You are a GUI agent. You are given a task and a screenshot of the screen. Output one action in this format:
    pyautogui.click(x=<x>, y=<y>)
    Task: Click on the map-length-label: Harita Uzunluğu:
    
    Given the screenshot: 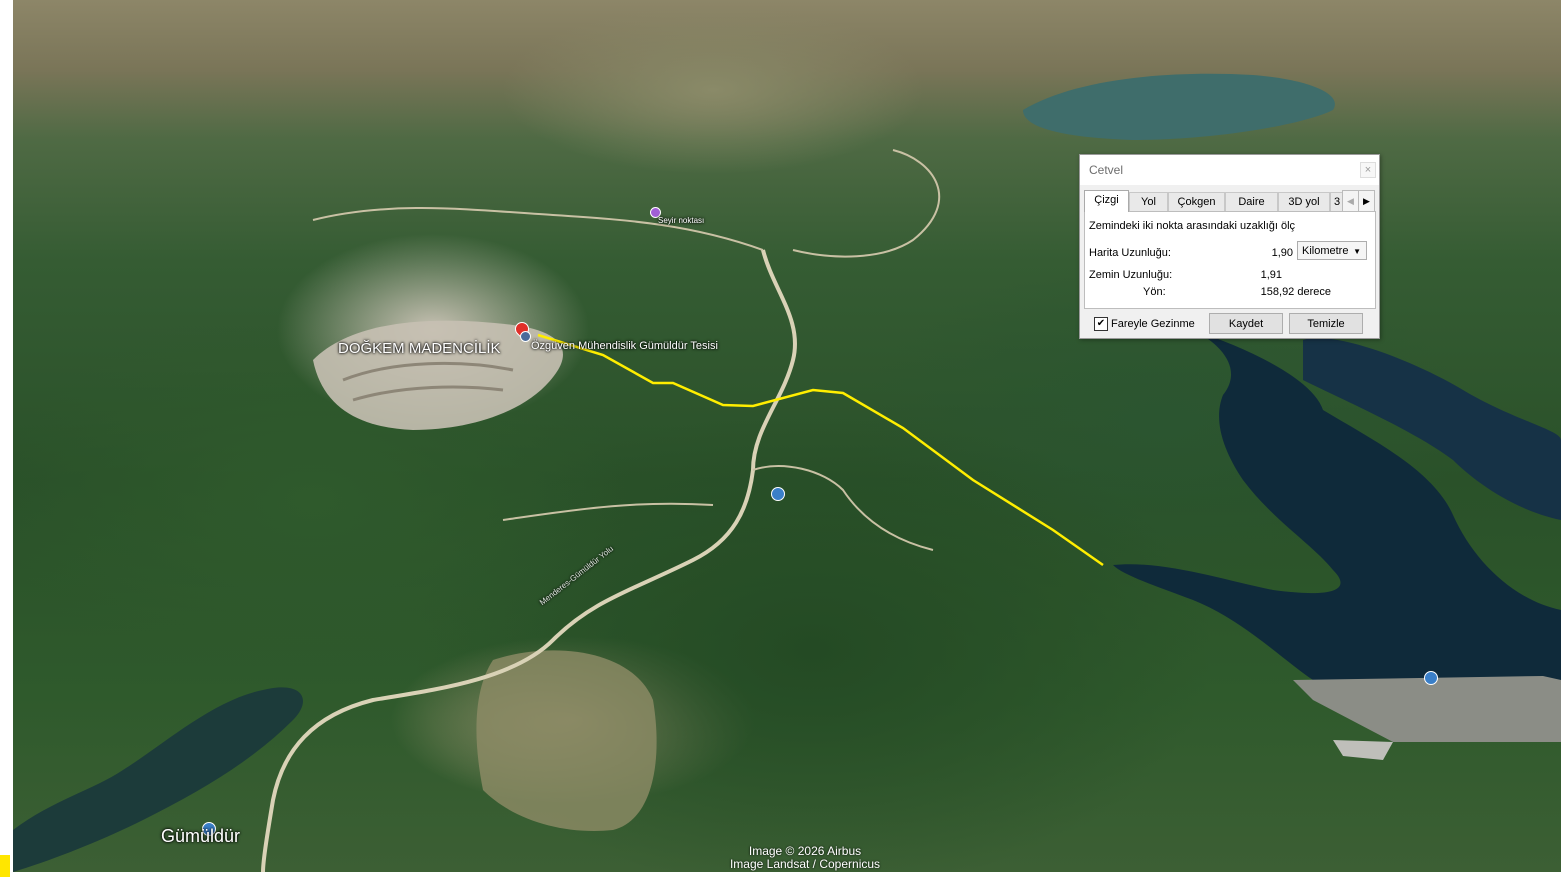 What is the action you would take?
    pyautogui.click(x=1130, y=253)
    